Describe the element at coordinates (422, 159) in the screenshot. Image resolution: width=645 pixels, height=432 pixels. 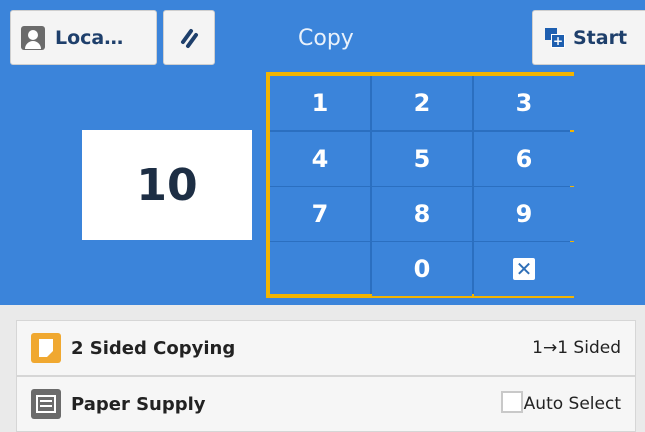
I see `key-5: 5` at that location.